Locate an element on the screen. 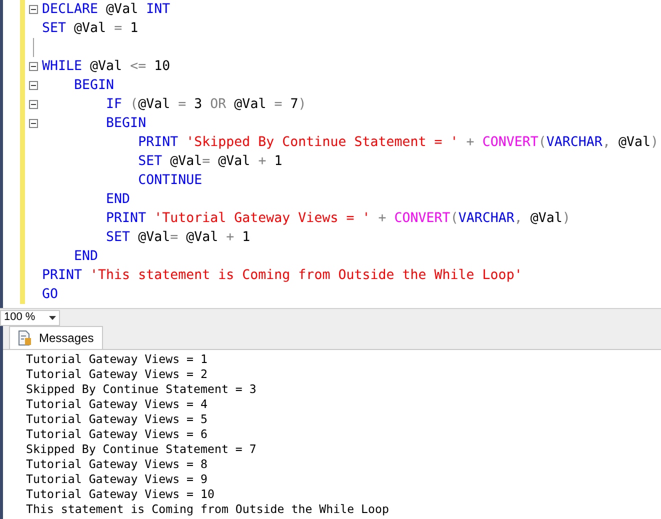 This screenshot has width=661, height=519. message-line: Tutorial Gateway Views = 6 is located at coordinates (117, 434).